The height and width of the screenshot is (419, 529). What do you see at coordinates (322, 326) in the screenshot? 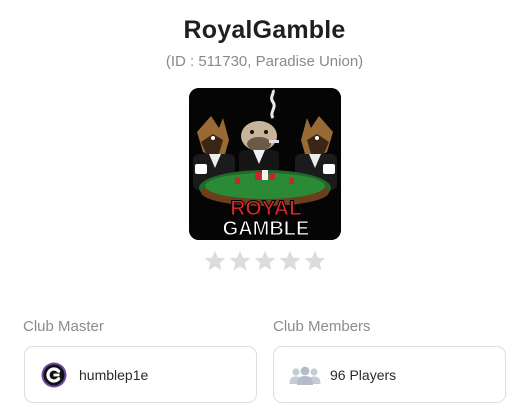
I see `club-members-label: Club Members` at bounding box center [322, 326].